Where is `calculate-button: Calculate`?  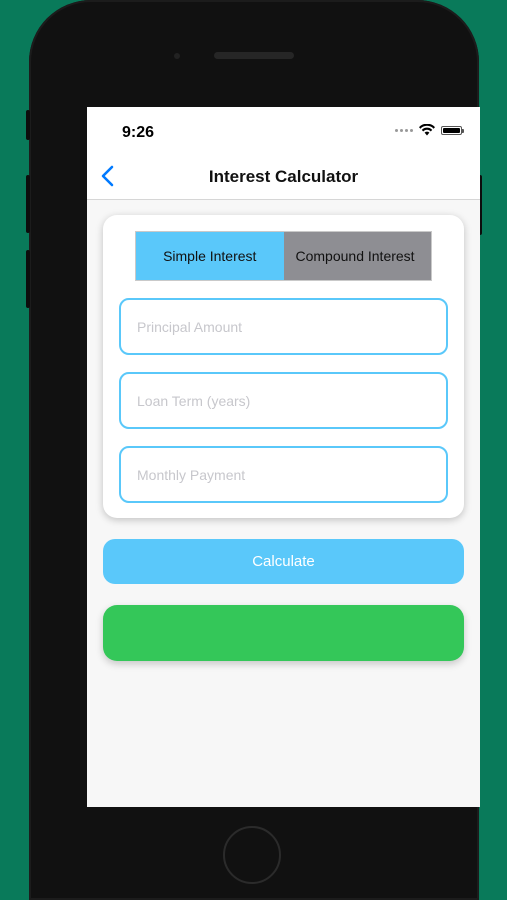 calculate-button: Calculate is located at coordinates (283, 561).